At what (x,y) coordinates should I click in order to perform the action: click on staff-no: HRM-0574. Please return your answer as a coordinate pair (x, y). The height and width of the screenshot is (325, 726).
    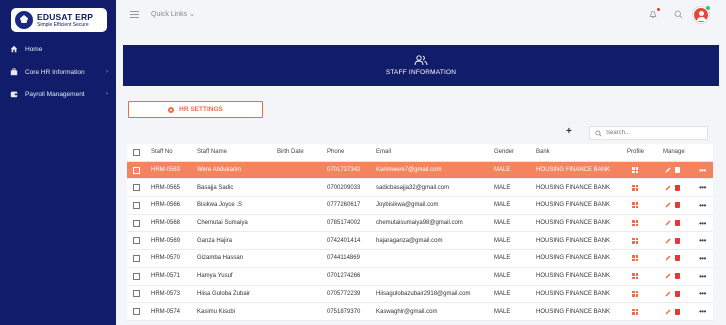
    Looking at the image, I should click on (166, 311).